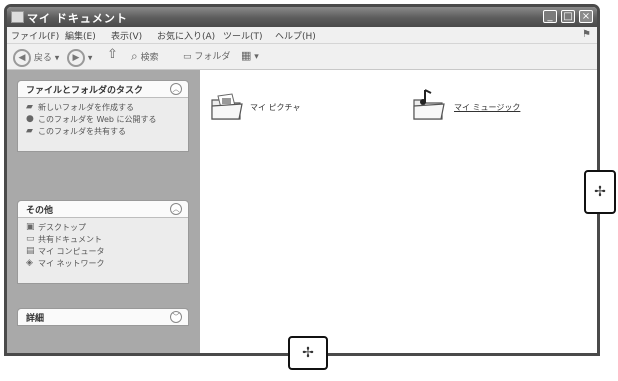 The height and width of the screenshot is (381, 618). I want to click on folders-label: フォルダ, so click(212, 57).